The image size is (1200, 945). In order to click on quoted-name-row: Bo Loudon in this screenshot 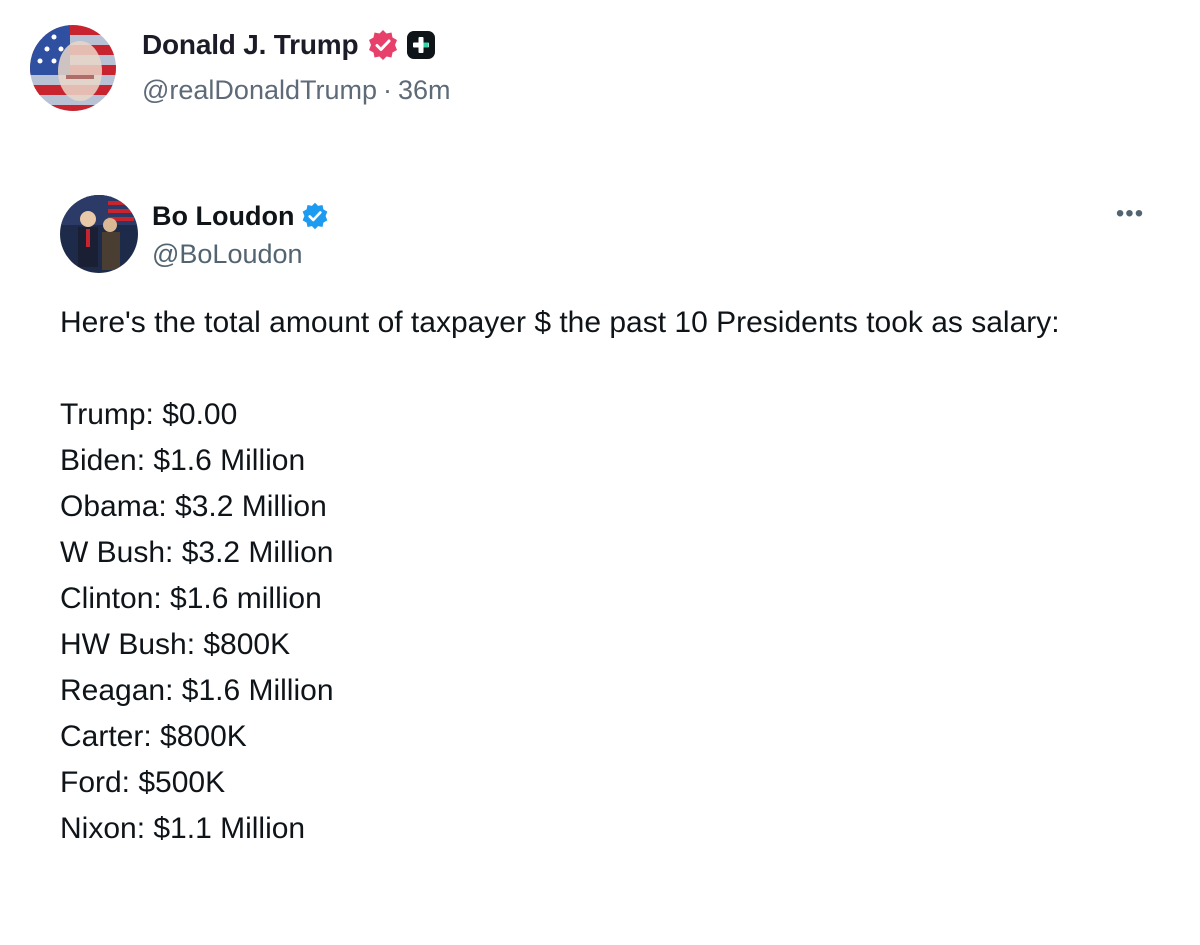, I will do `click(241, 216)`.